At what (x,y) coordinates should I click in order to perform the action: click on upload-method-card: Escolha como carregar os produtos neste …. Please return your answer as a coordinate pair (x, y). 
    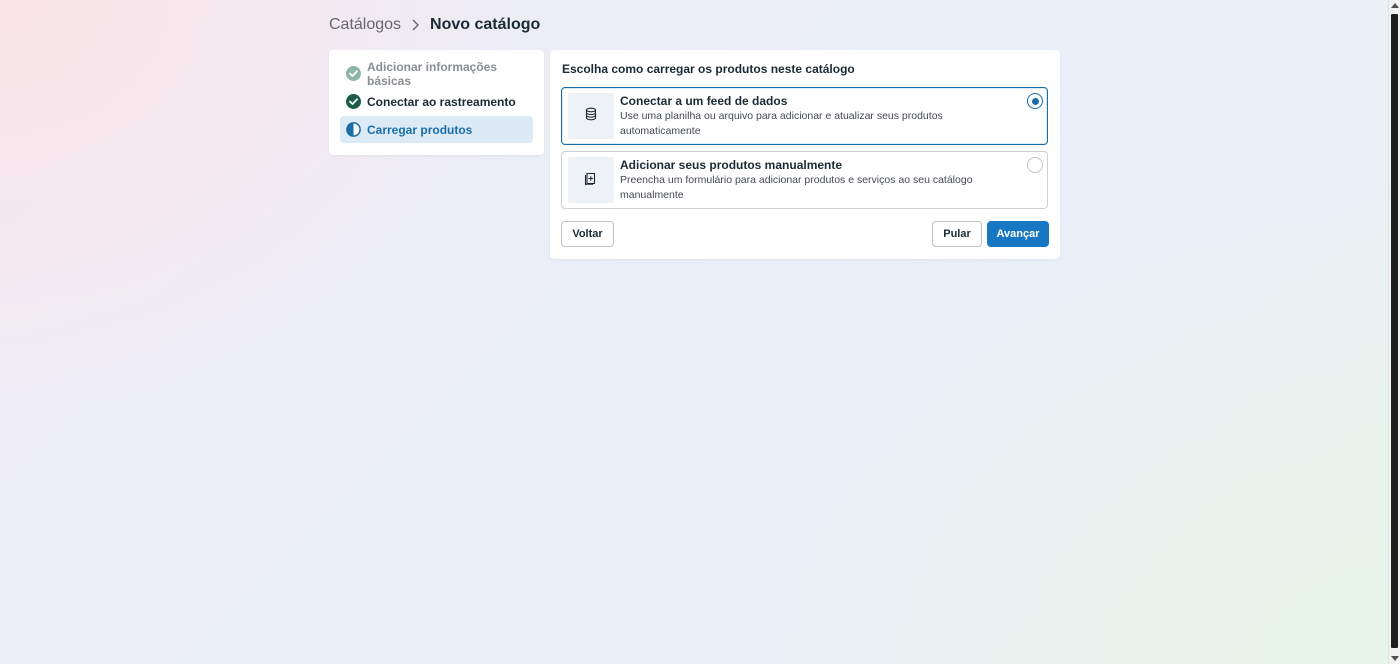
    Looking at the image, I should click on (805, 154).